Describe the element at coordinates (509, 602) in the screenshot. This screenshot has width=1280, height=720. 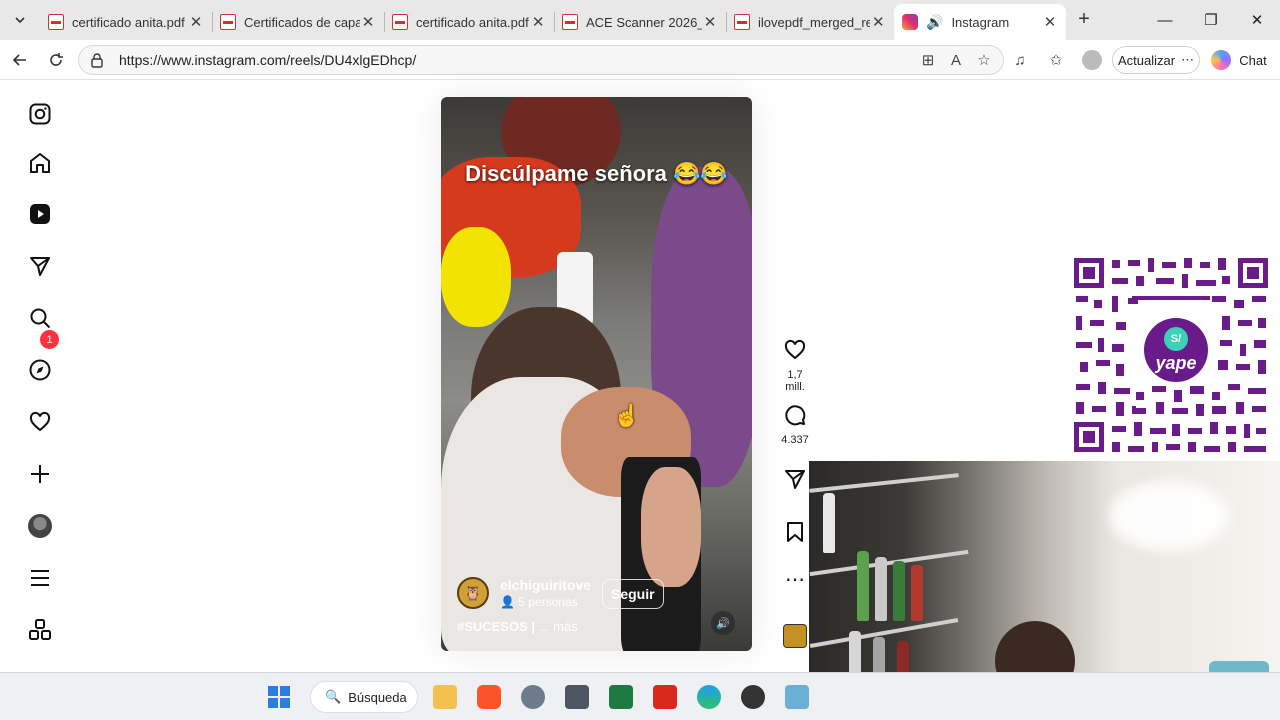
I see `person-icon: 👤` at that location.